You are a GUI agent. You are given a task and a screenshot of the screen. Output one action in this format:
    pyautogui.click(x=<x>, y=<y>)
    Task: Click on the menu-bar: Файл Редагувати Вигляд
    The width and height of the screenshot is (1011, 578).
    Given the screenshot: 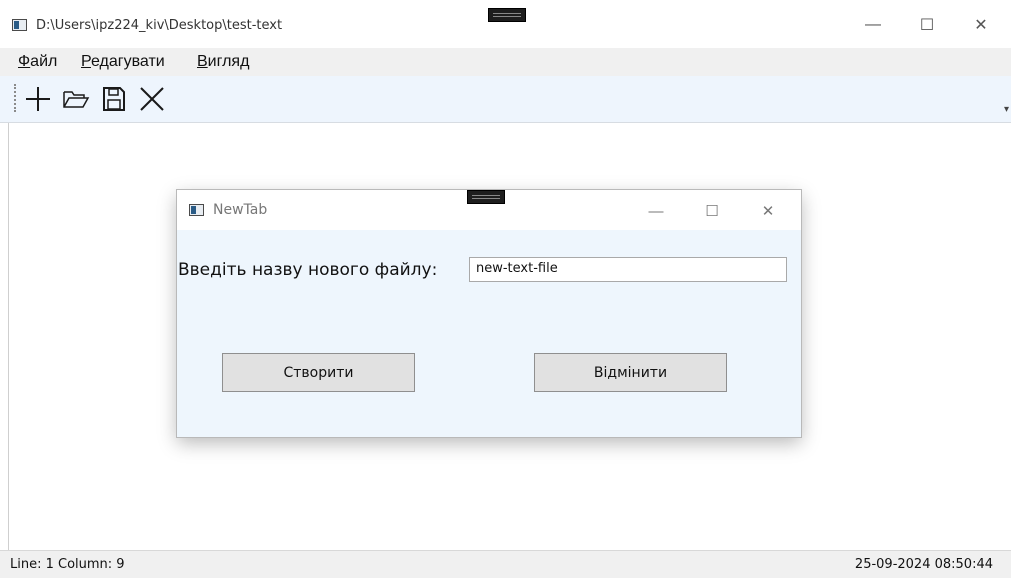 What is the action you would take?
    pyautogui.click(x=505, y=62)
    